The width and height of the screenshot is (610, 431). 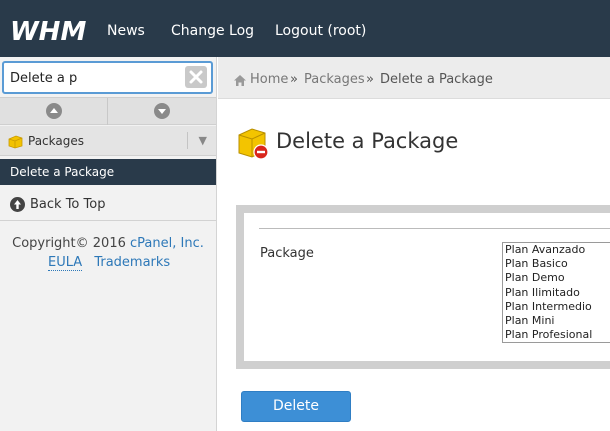 What do you see at coordinates (556, 264) in the screenshot?
I see `package-option: Plan Basico` at bounding box center [556, 264].